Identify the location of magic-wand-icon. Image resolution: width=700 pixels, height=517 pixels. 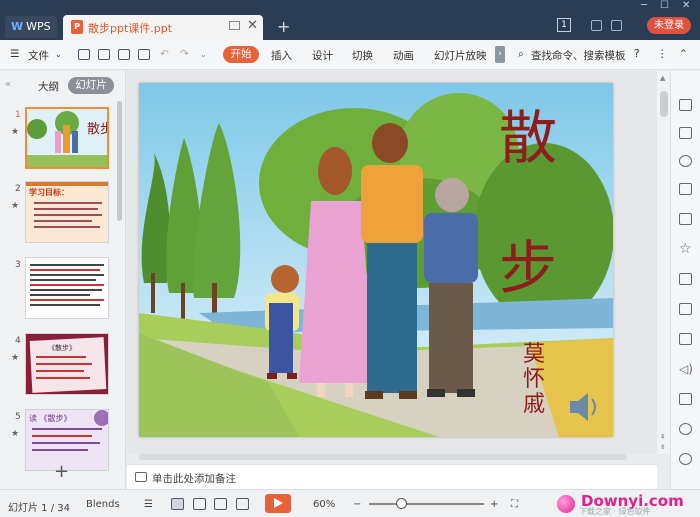
(685, 105).